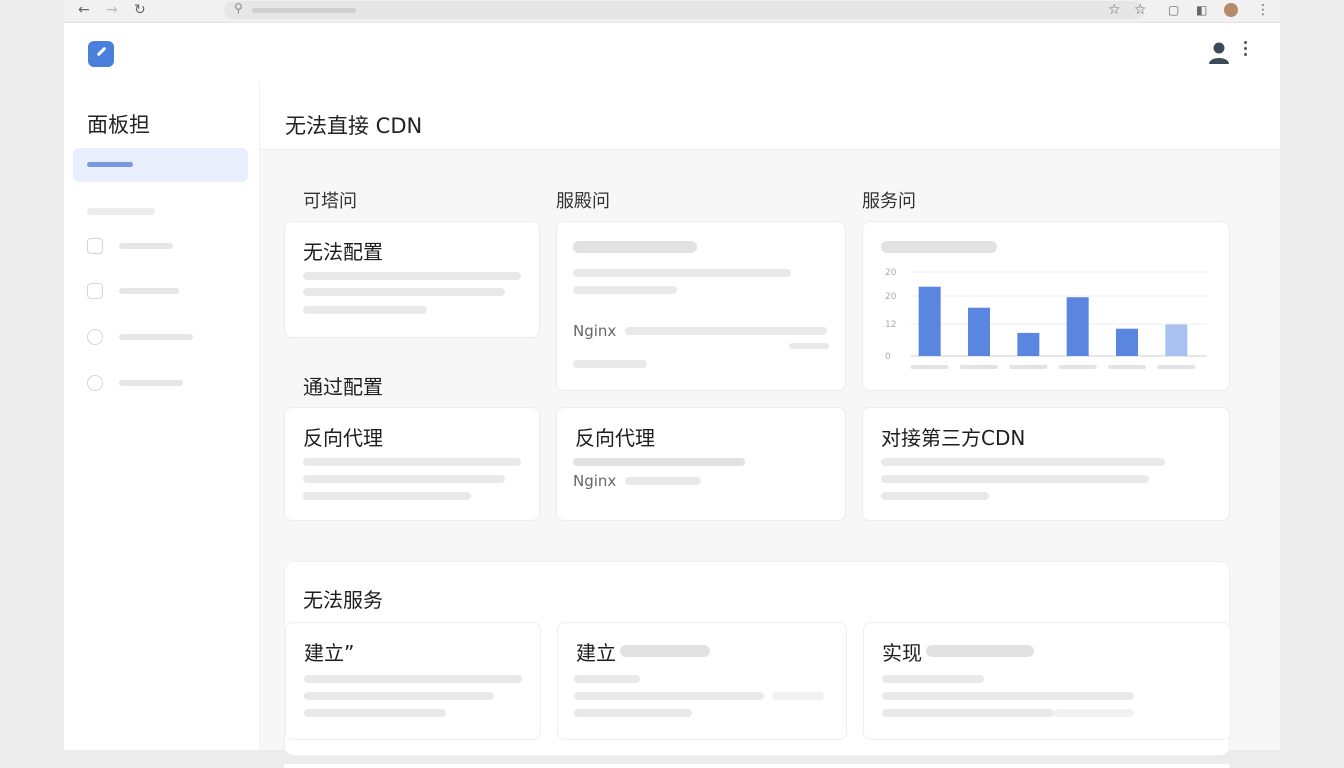 This screenshot has width=1344, height=768. I want to click on coin-icon, so click(95, 383).